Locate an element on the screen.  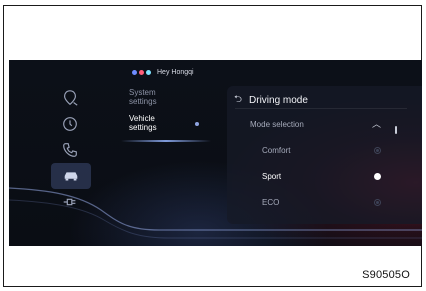
voice-assistant-icon is located at coordinates (141, 72).